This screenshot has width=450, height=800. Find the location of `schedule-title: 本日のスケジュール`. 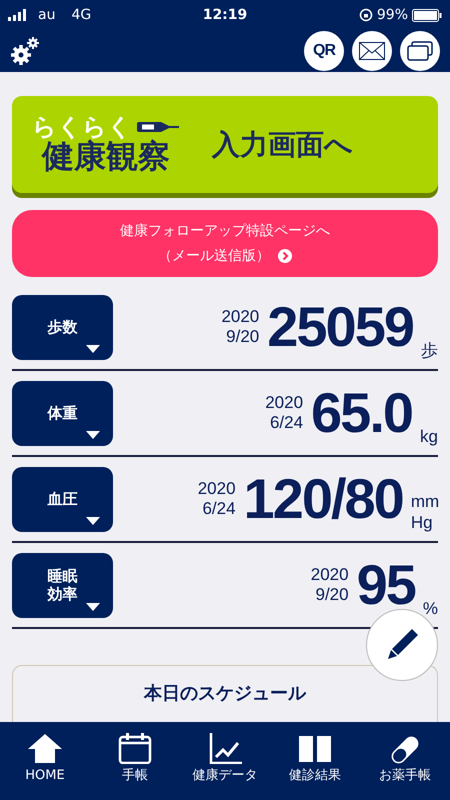

schedule-title: 本日のスケジュール is located at coordinates (225, 694).